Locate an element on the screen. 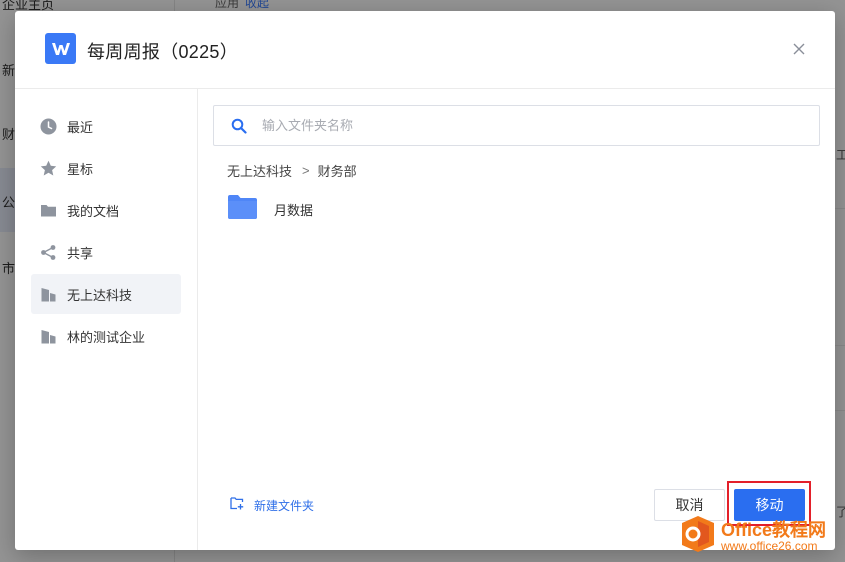  breadcrumb-item-finance: 财务部 is located at coordinates (337, 170).